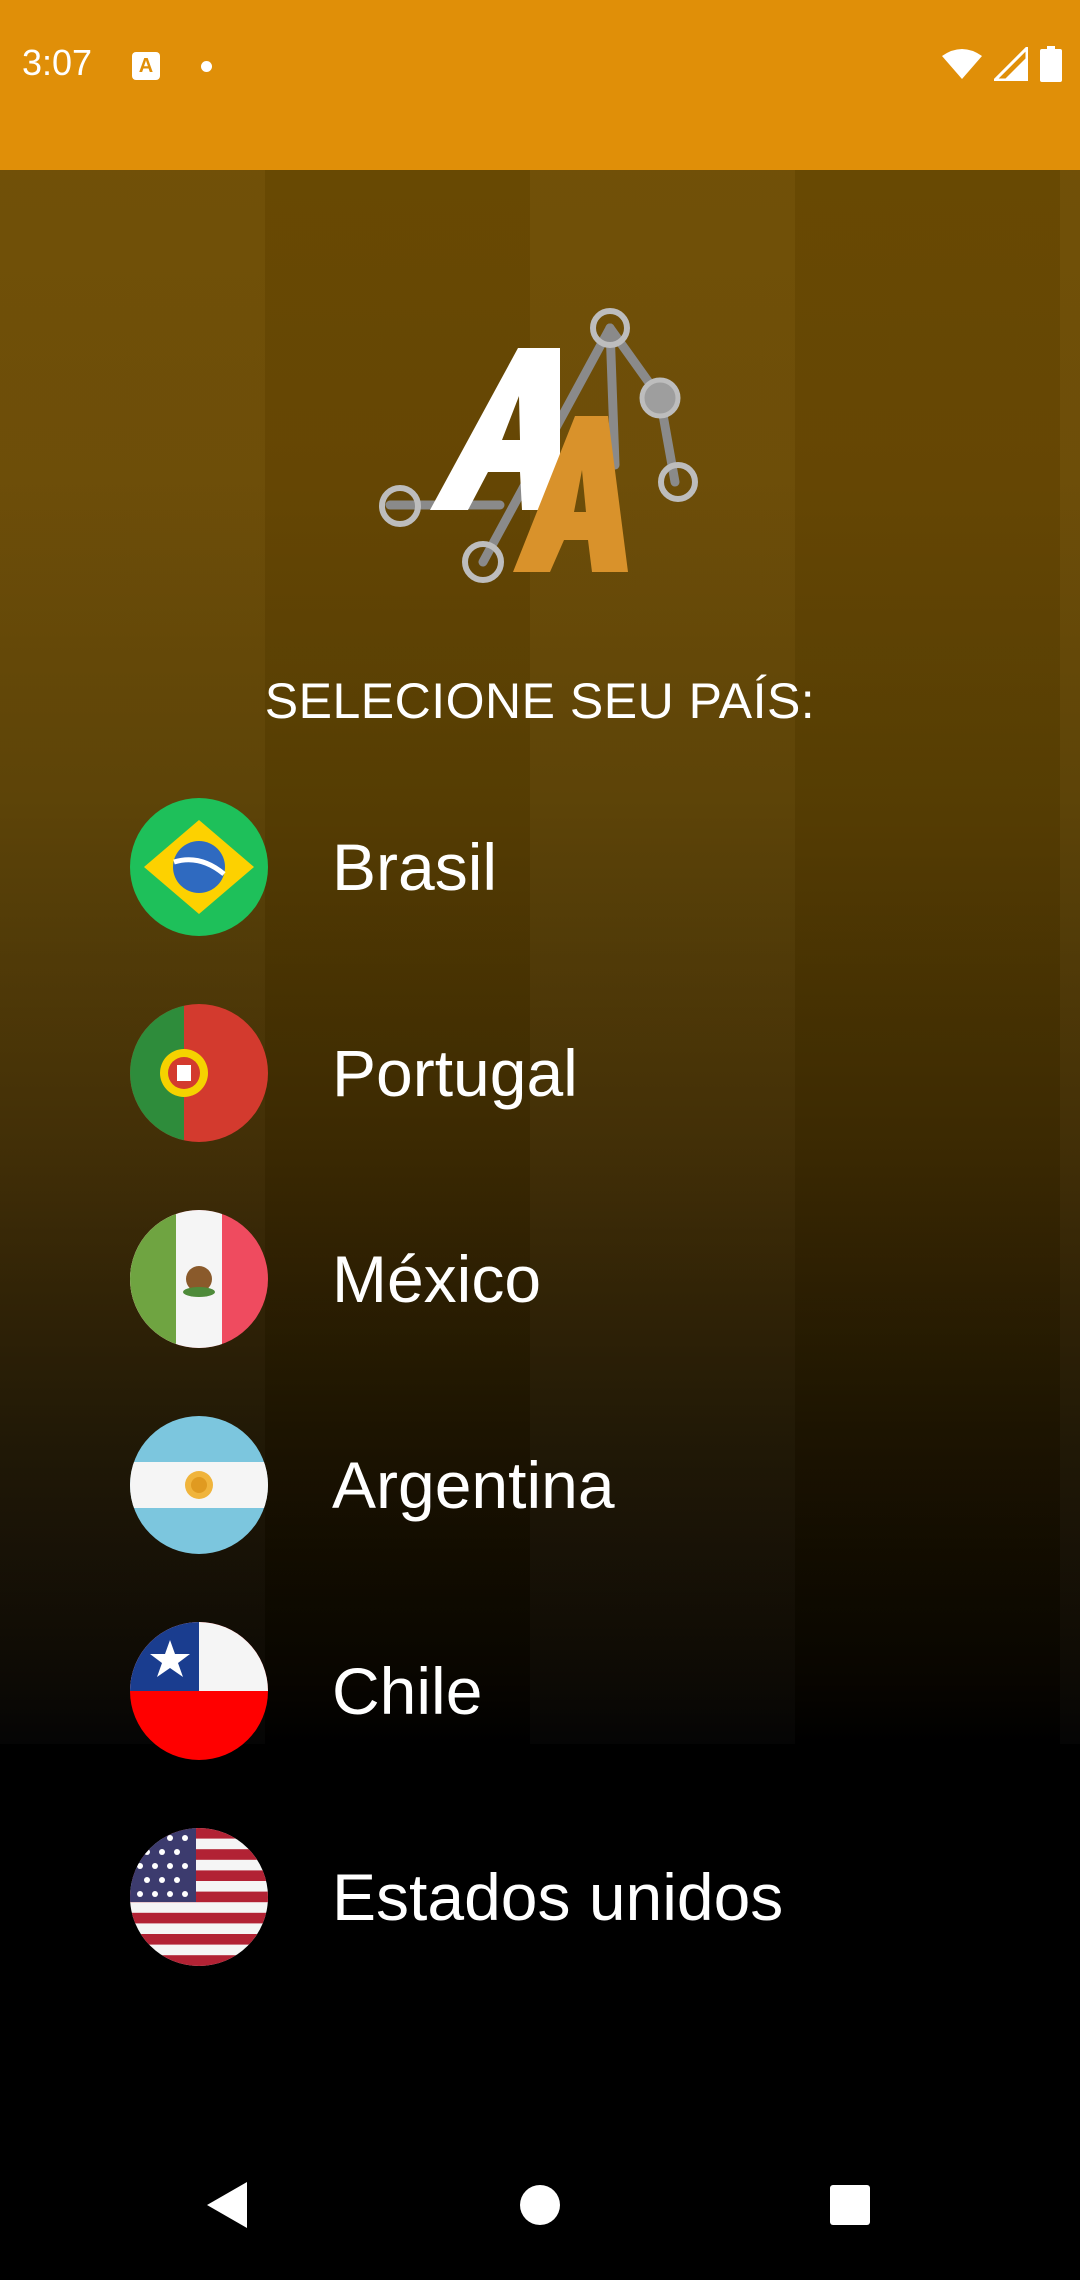  What do you see at coordinates (540, 85) in the screenshot?
I see `status-bar: 3:07 A` at bounding box center [540, 85].